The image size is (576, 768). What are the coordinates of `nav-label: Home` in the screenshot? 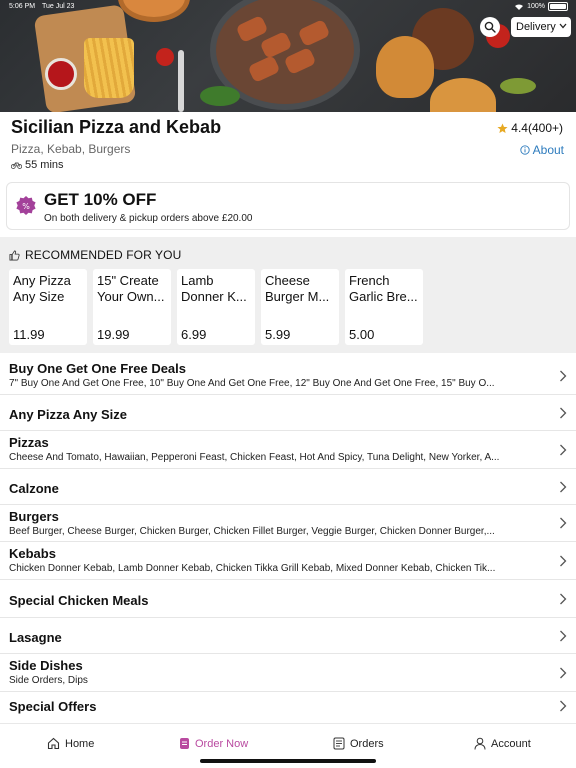 It's located at (80, 743).